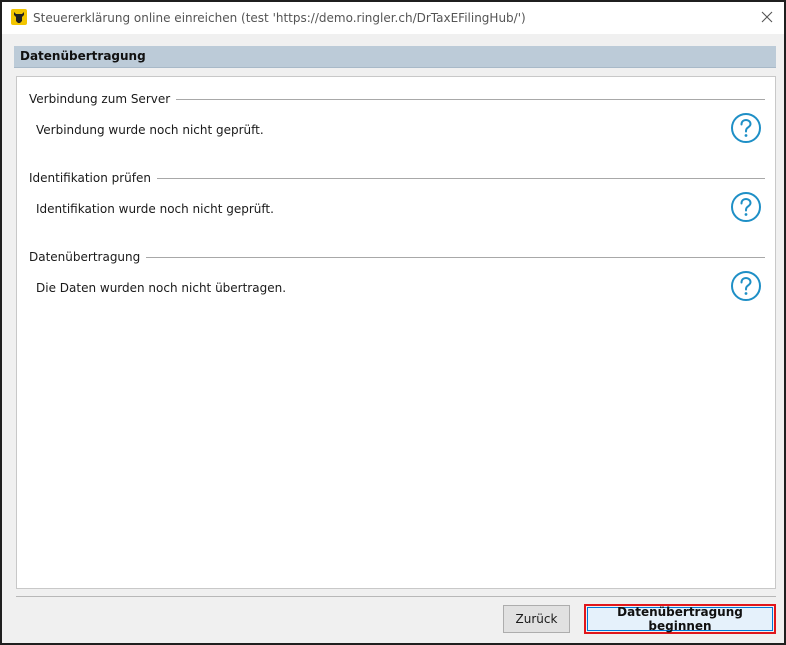 Image resolution: width=786 pixels, height=645 pixels. Describe the element at coordinates (150, 130) in the screenshot. I see `section-status: Verbindung wurde noch nicht geprüft.` at that location.